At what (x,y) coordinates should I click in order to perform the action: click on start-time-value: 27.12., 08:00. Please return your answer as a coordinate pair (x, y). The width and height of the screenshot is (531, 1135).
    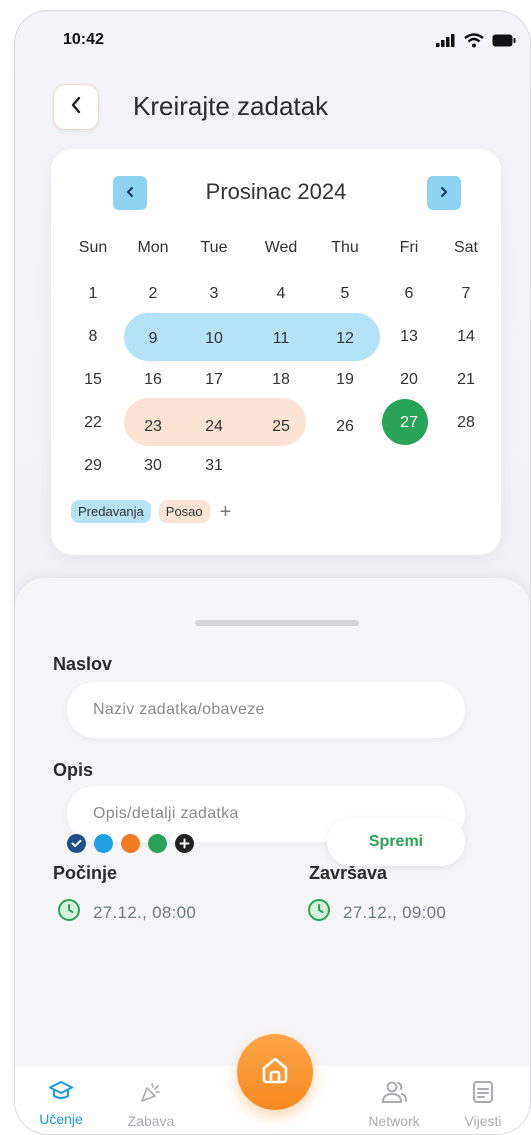
    Looking at the image, I should click on (145, 912).